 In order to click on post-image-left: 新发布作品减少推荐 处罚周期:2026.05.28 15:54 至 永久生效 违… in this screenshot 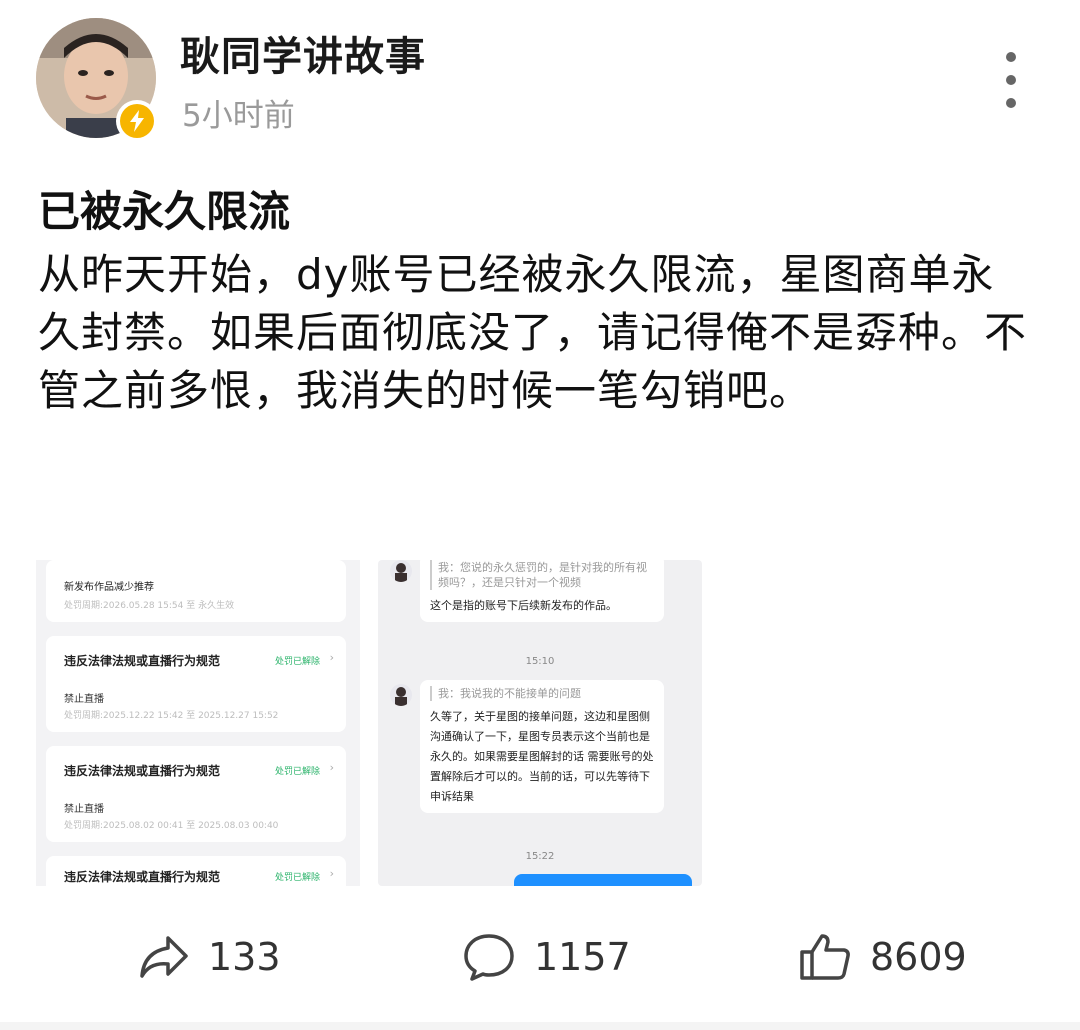, I will do `click(198, 723)`.